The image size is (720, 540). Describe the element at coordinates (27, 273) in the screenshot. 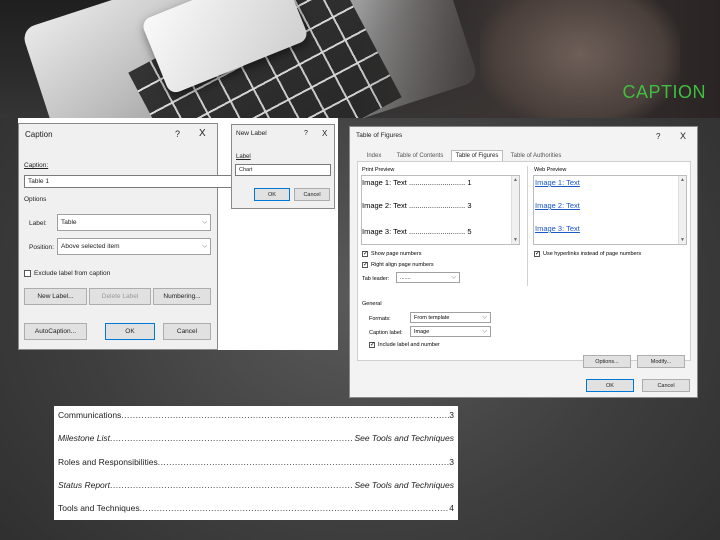

I see `exclude-label-checkbox` at that location.